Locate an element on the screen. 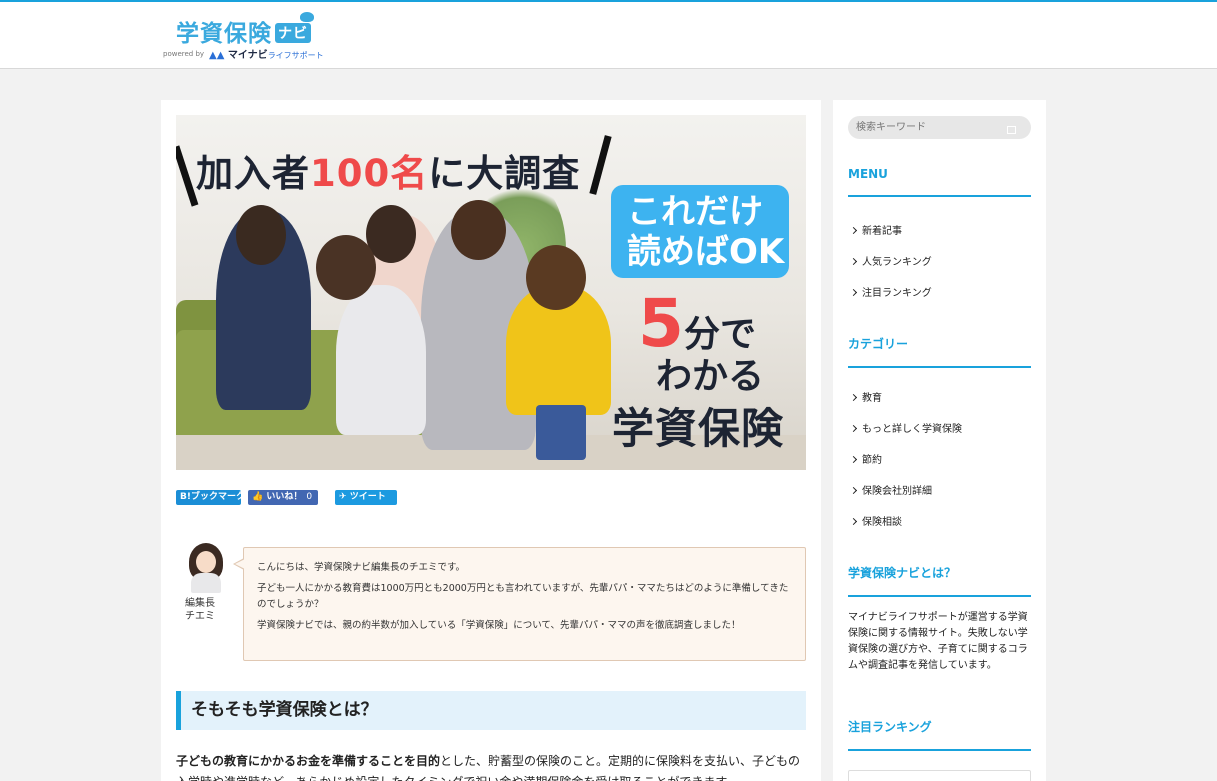 The height and width of the screenshot is (781, 1217). site-logo: 学資保険 ナビ powered by ▲▲ マイナビライフサポート is located at coordinates (248, 38).